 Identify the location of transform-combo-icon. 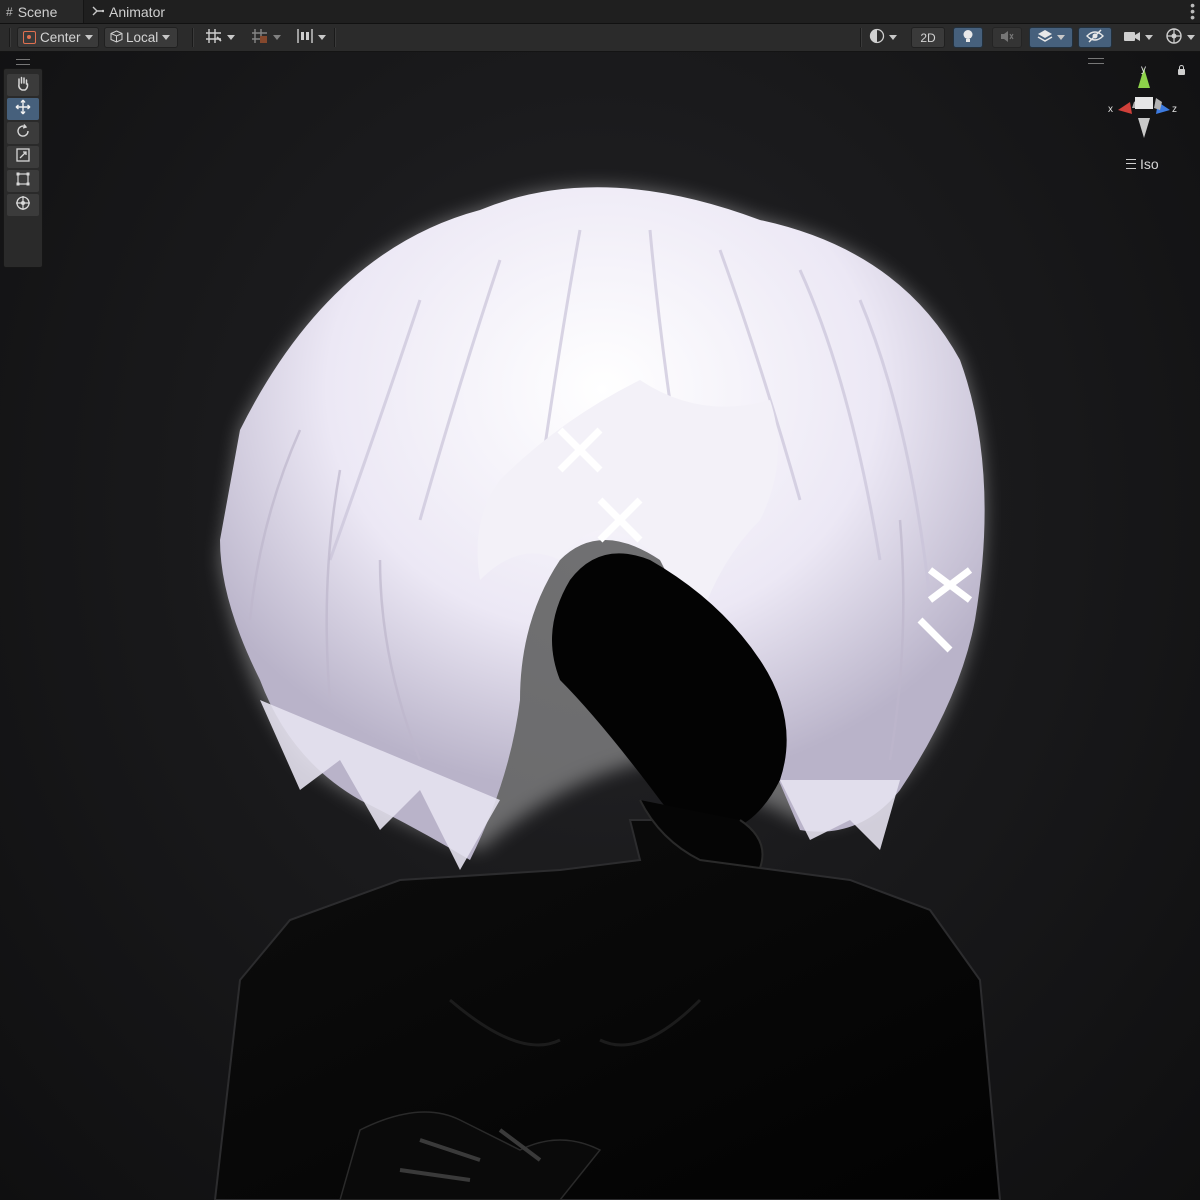
(23, 205).